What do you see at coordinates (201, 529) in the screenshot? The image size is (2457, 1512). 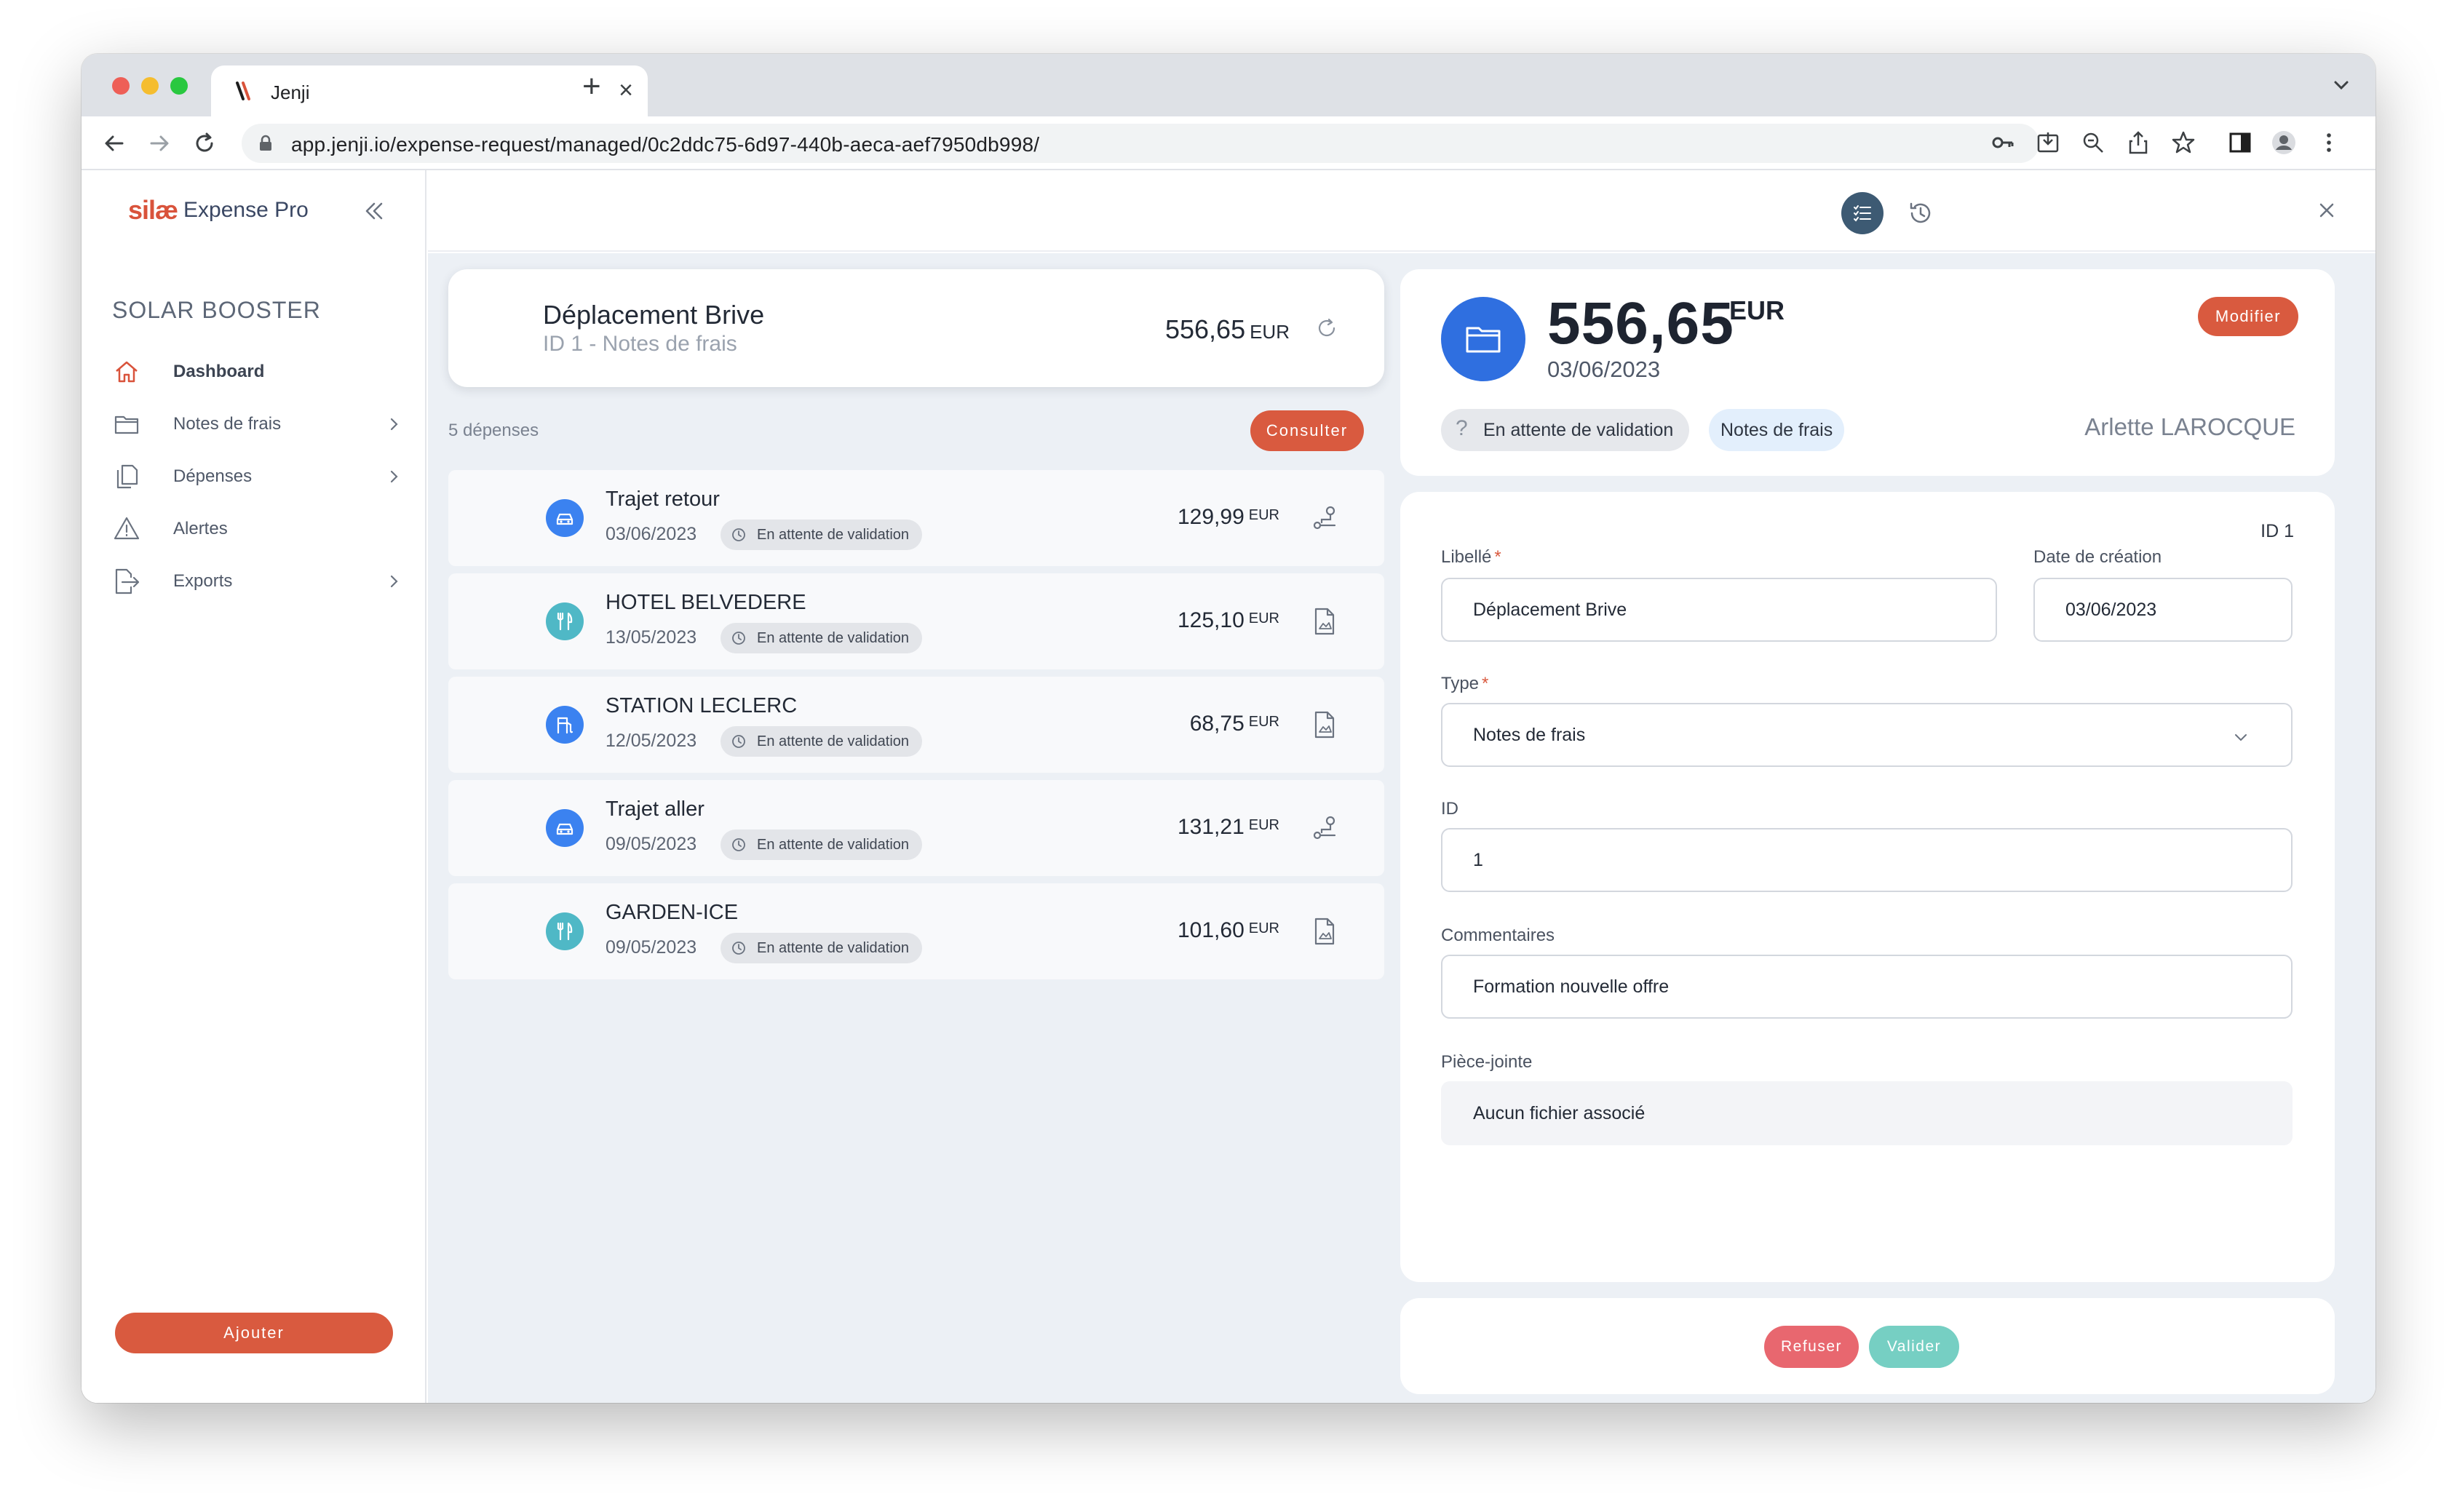 I see `sidebar-item-label: Alertes` at bounding box center [201, 529].